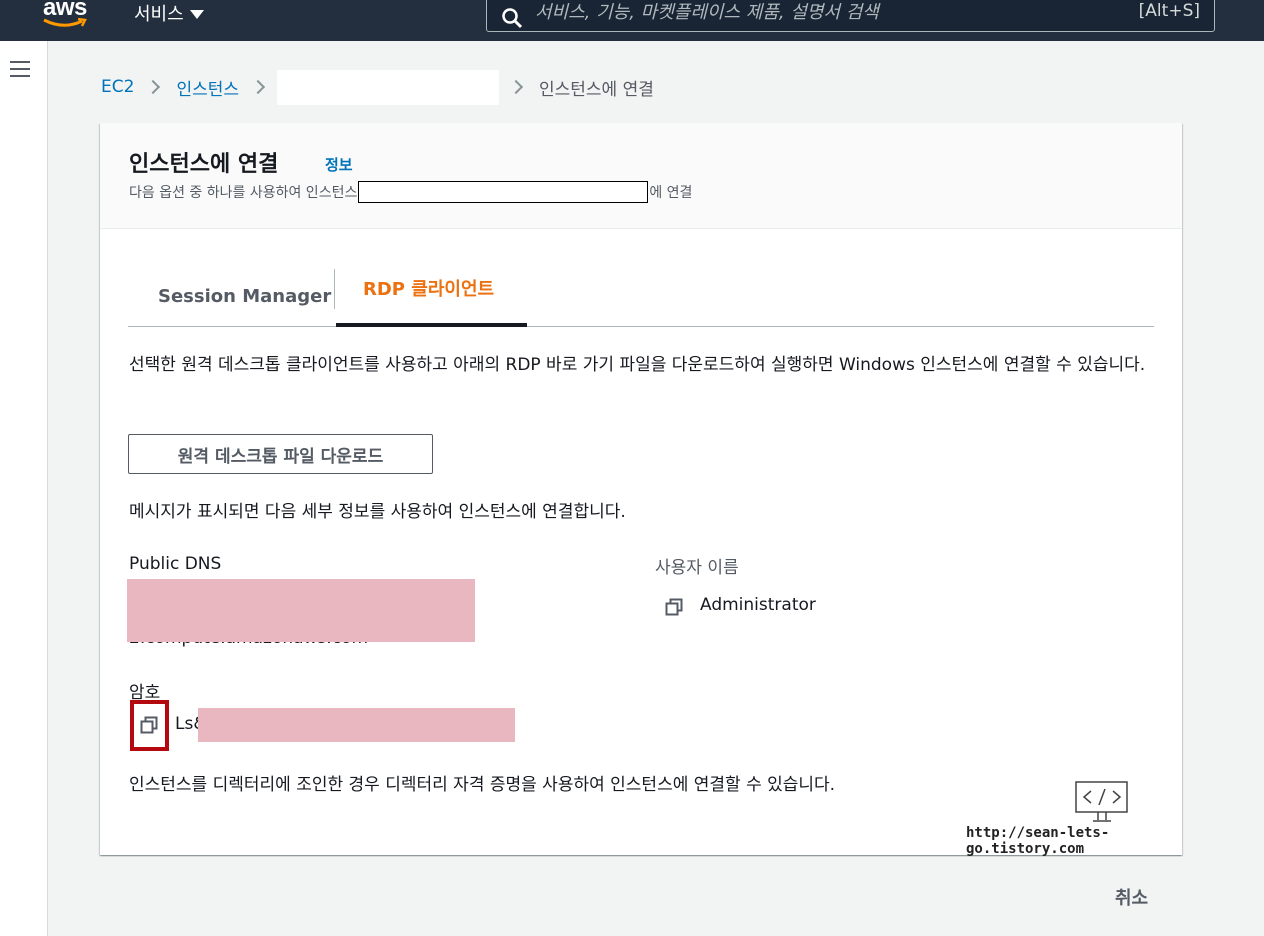 This screenshot has width=1264, height=936. What do you see at coordinates (641, 176) in the screenshot?
I see `panel-header: 인스턴스에 연결 정보 다음 옵션 중 하나를 사용하여 인스턴스 에 연결` at bounding box center [641, 176].